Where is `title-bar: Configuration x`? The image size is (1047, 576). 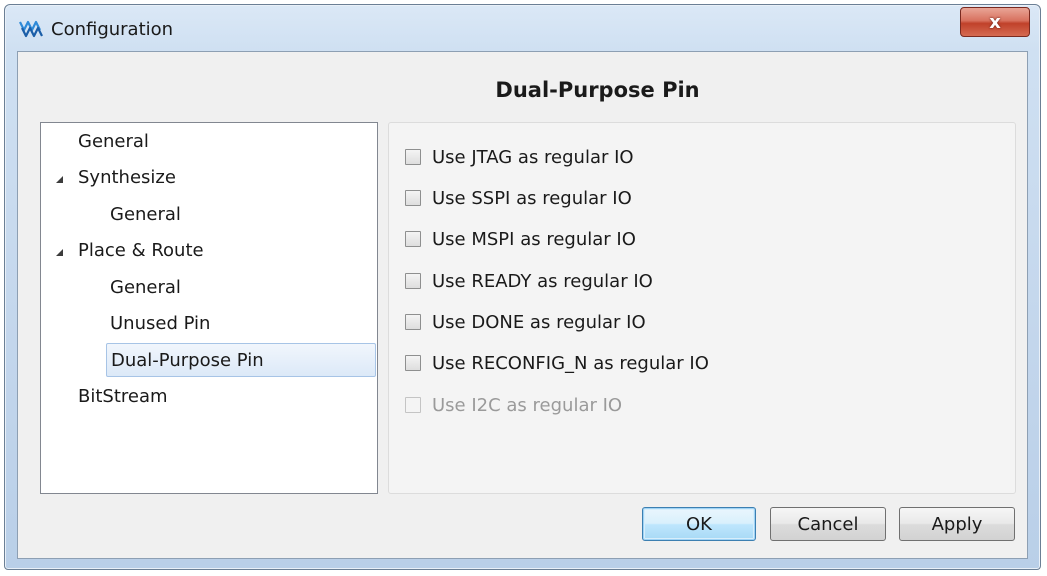 title-bar: Configuration x is located at coordinates (522, 28).